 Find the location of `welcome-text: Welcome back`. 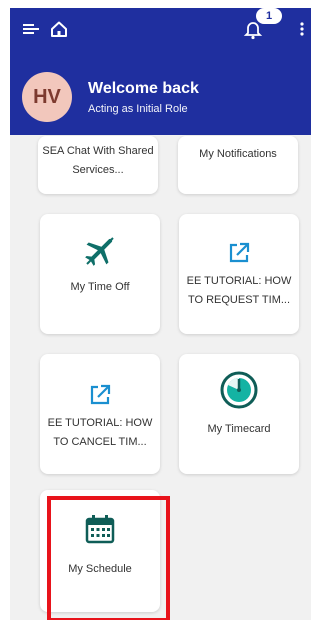

welcome-text: Welcome back is located at coordinates (143, 88).